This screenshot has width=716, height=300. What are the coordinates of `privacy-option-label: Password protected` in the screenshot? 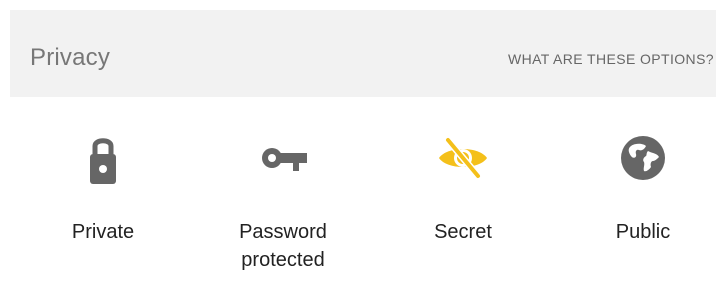 It's located at (283, 246).